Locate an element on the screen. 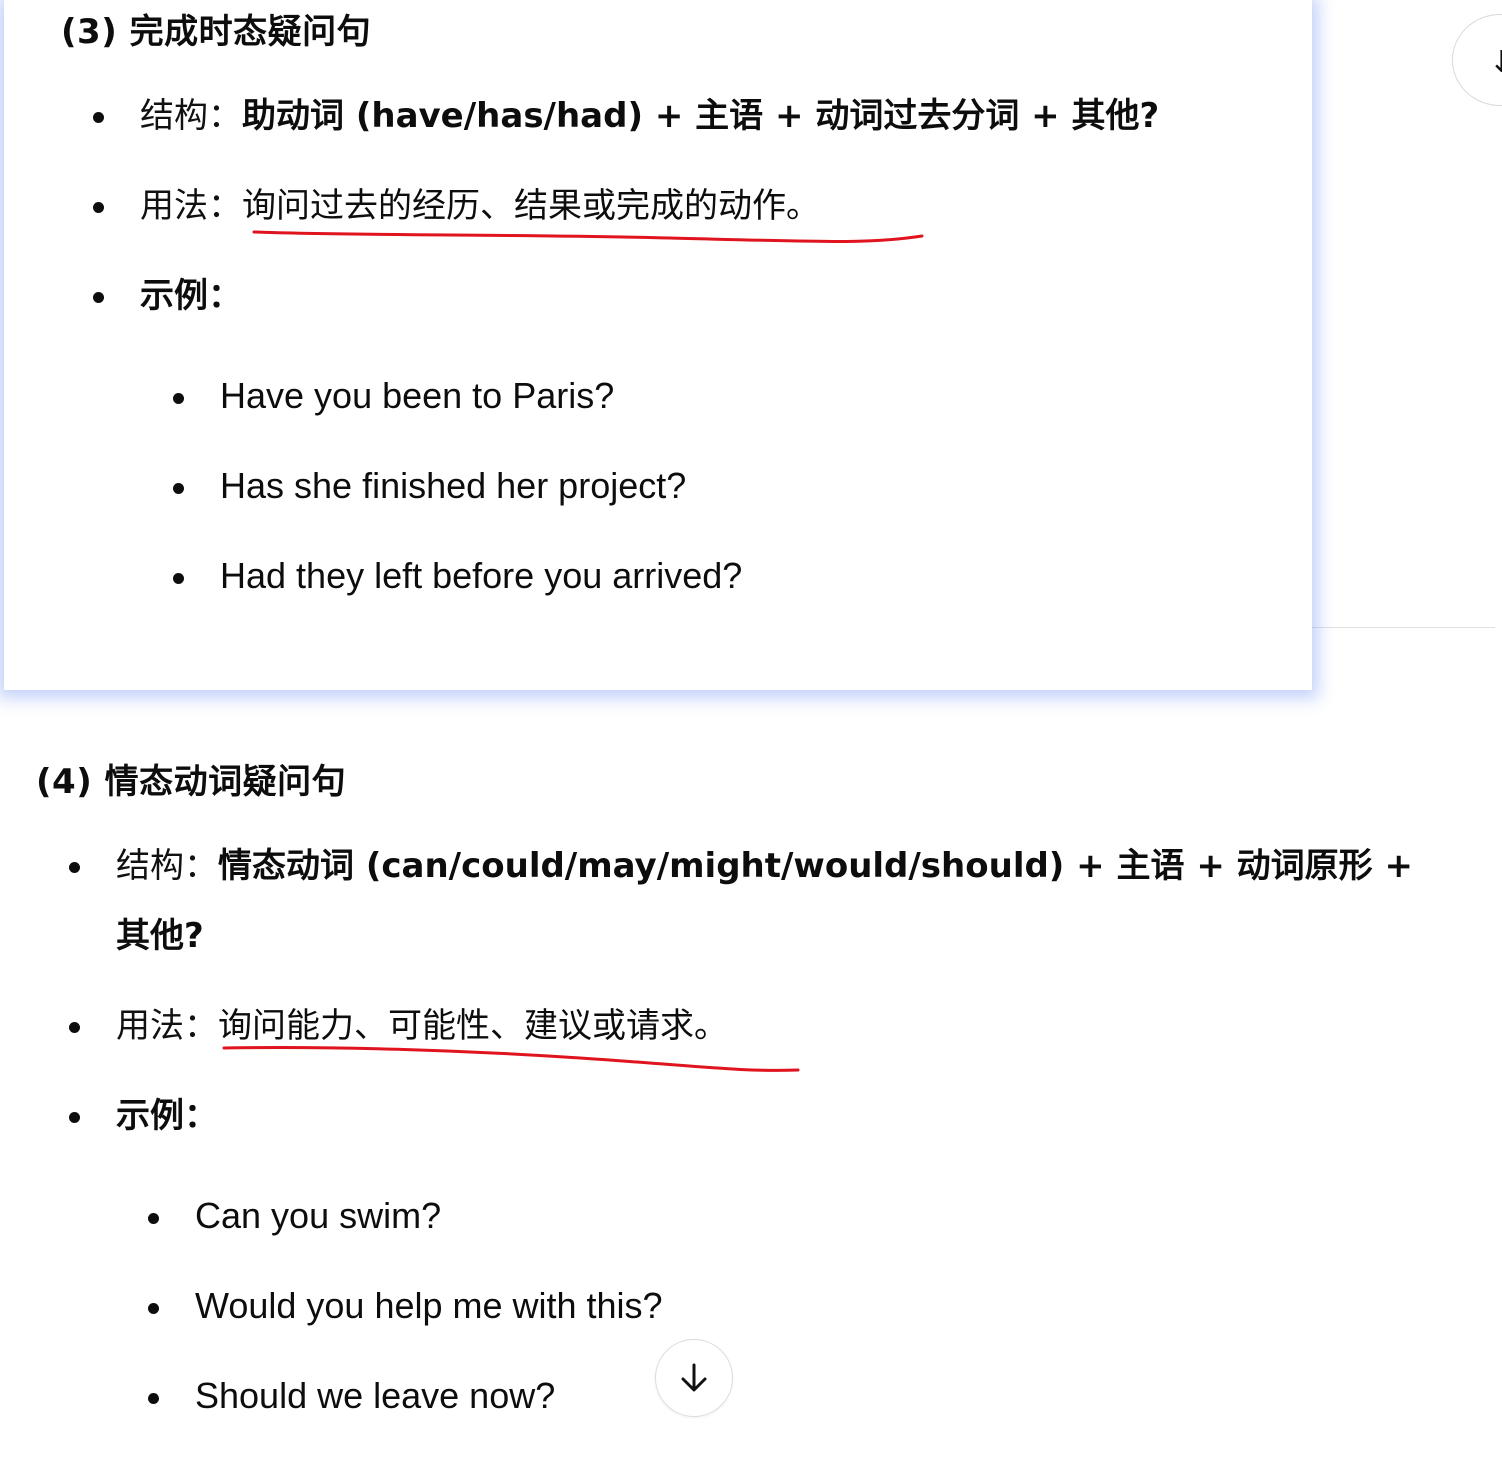  divider is located at coordinates (1397, 627).